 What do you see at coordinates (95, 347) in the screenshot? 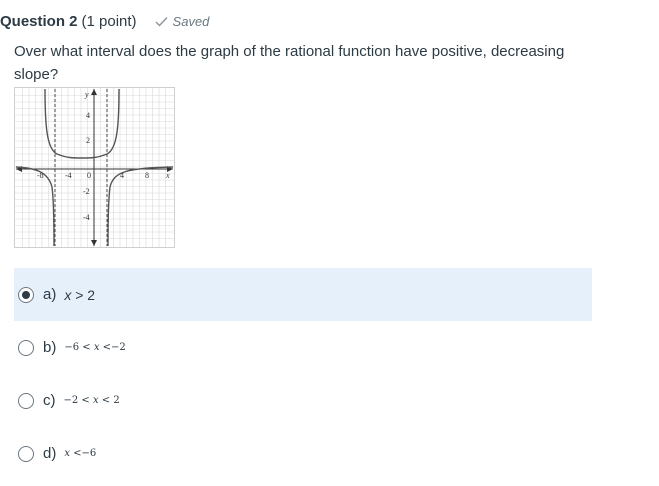
I see `answer-expression: −6 < x <−2` at bounding box center [95, 347].